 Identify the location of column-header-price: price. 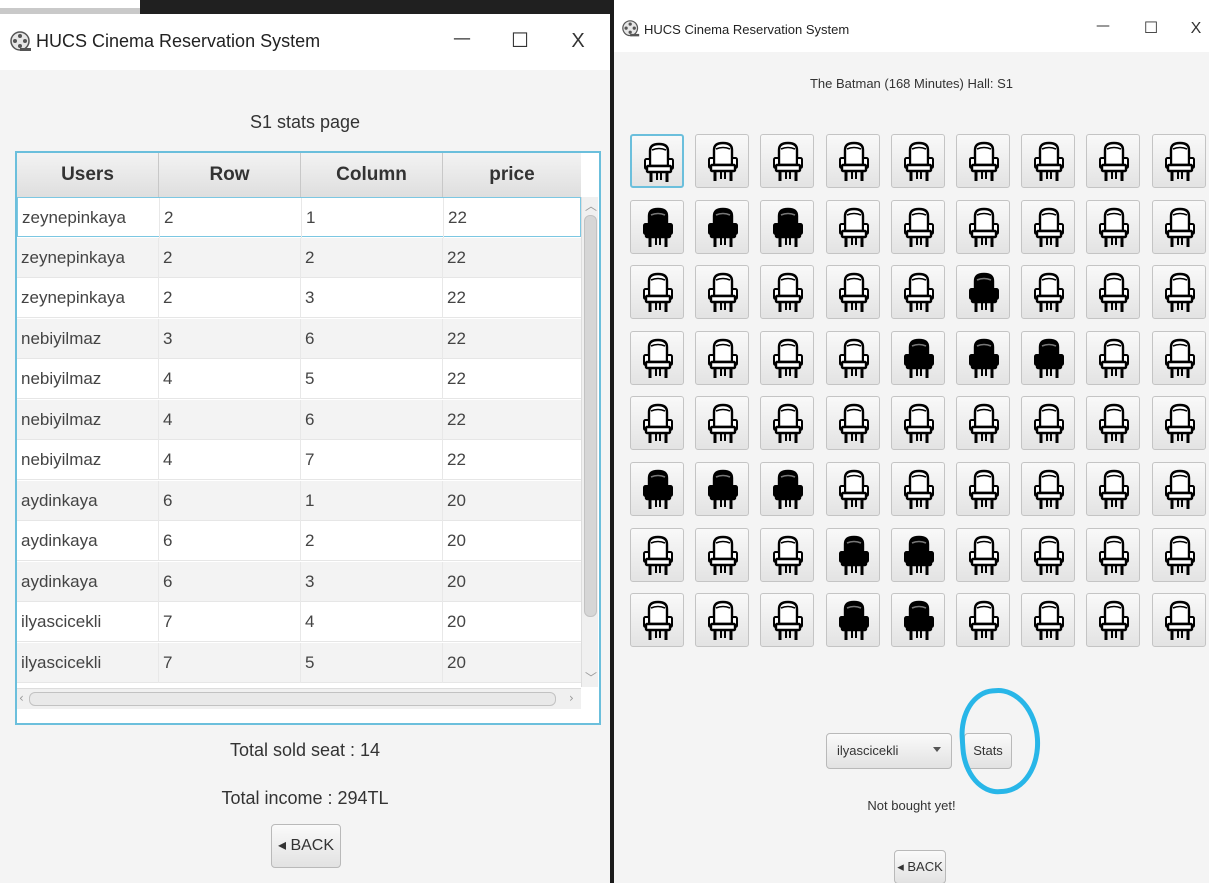
(512, 175).